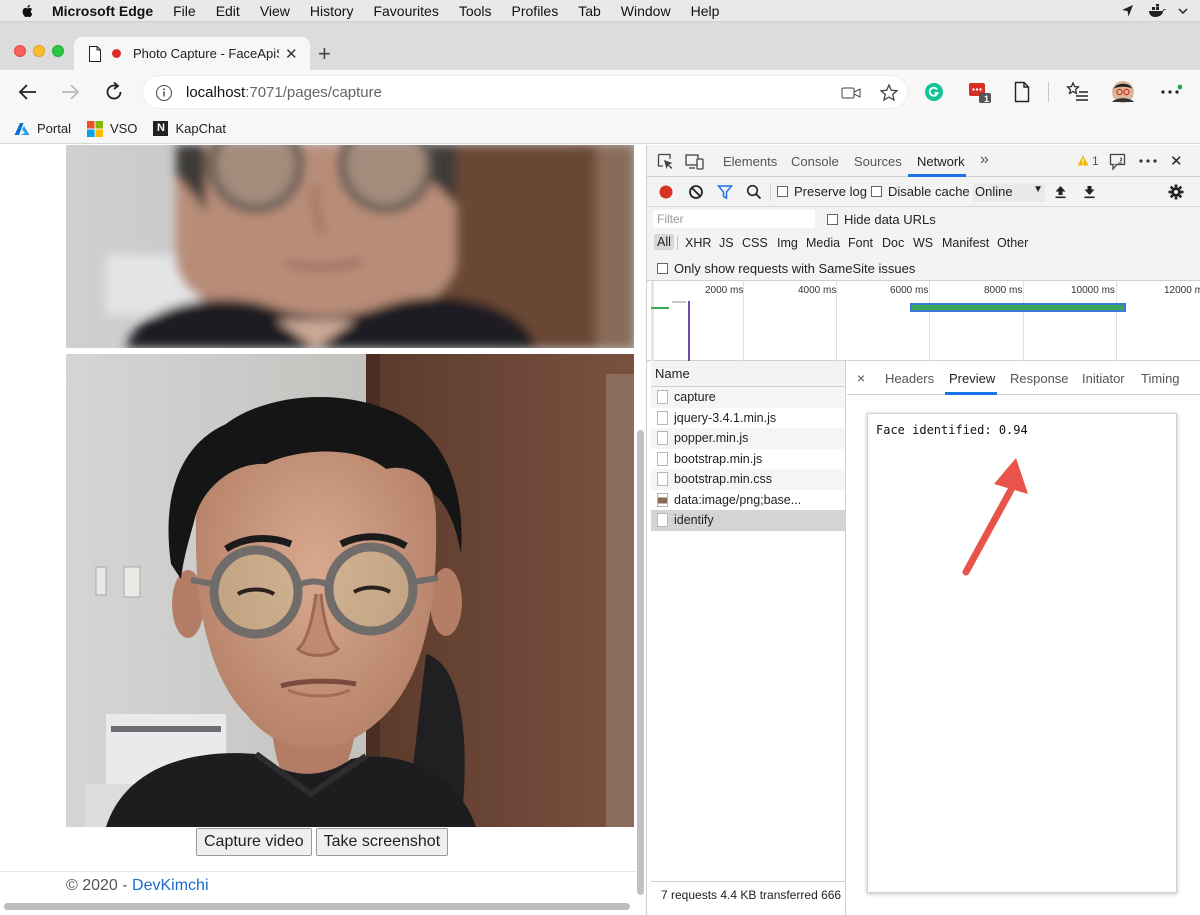  I want to click on warning-icon, so click(1083, 160).